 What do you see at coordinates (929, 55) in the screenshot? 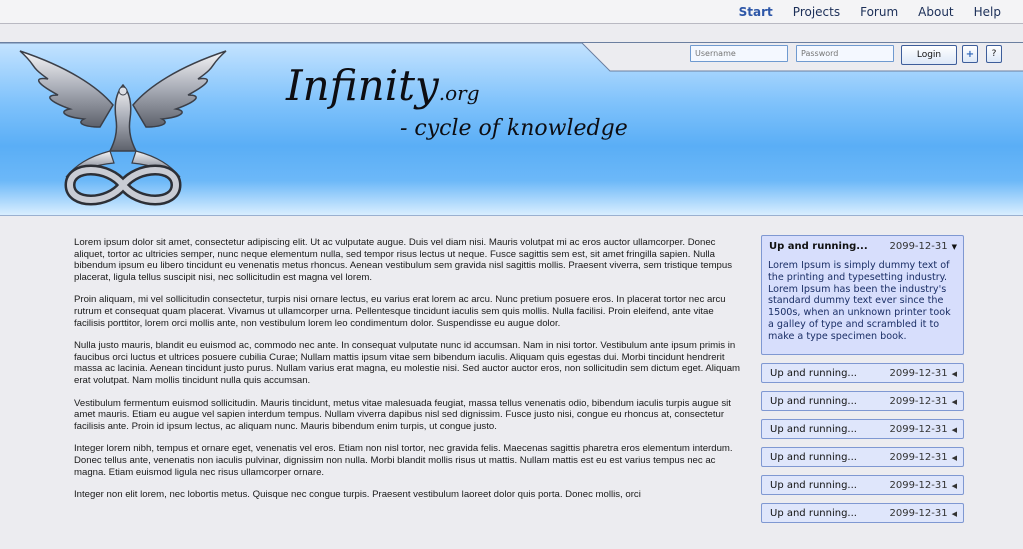
I see `login-button: Login` at bounding box center [929, 55].